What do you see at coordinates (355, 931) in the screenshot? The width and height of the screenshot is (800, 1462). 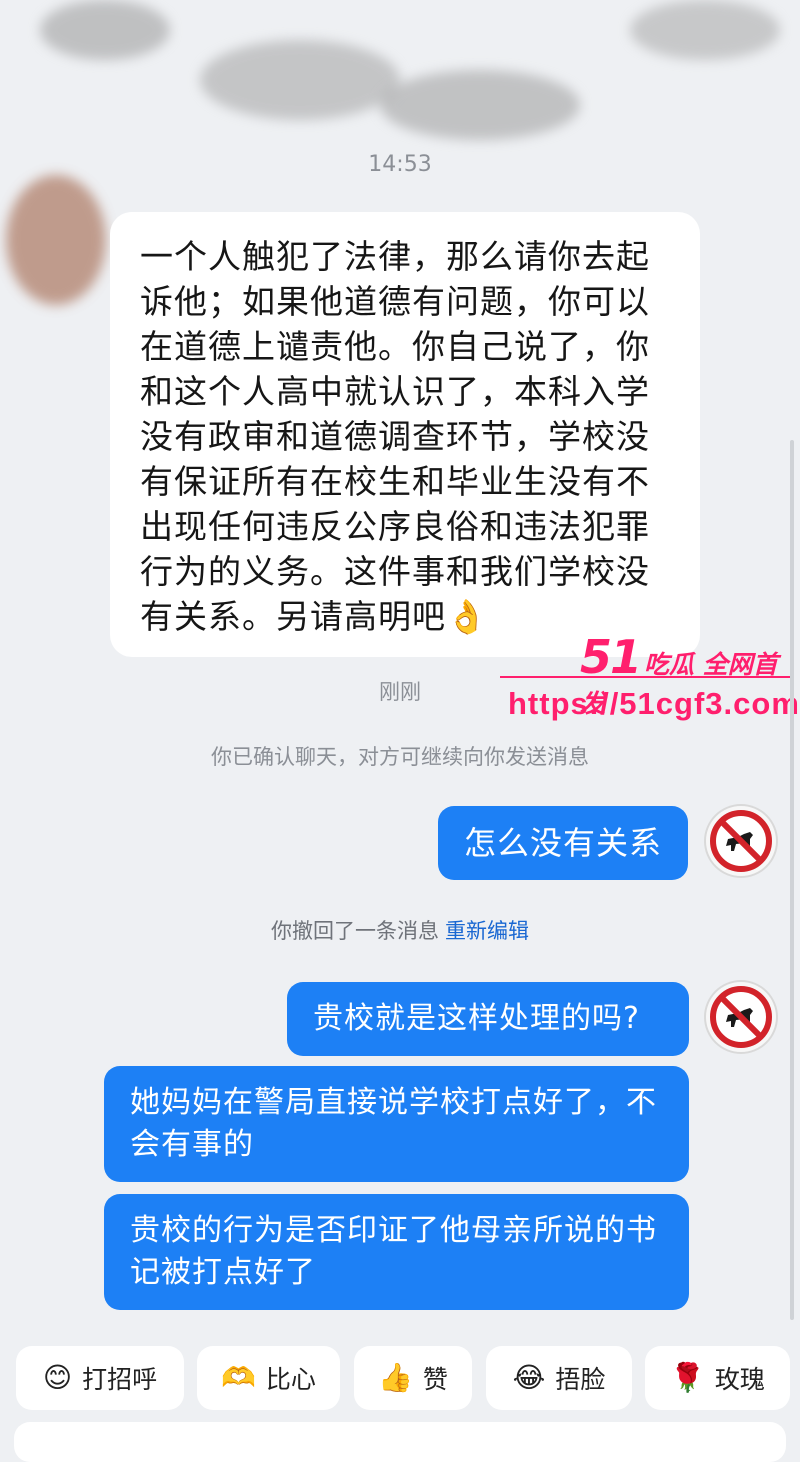 I see `recall-notice-text: 你撤回了一条消息` at bounding box center [355, 931].